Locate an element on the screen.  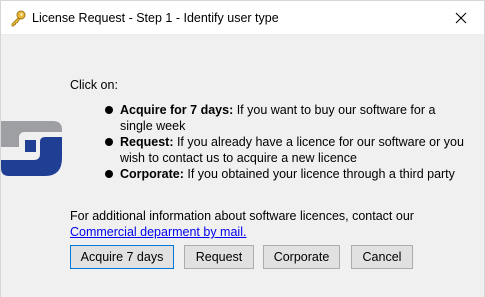
close-button is located at coordinates (461, 18).